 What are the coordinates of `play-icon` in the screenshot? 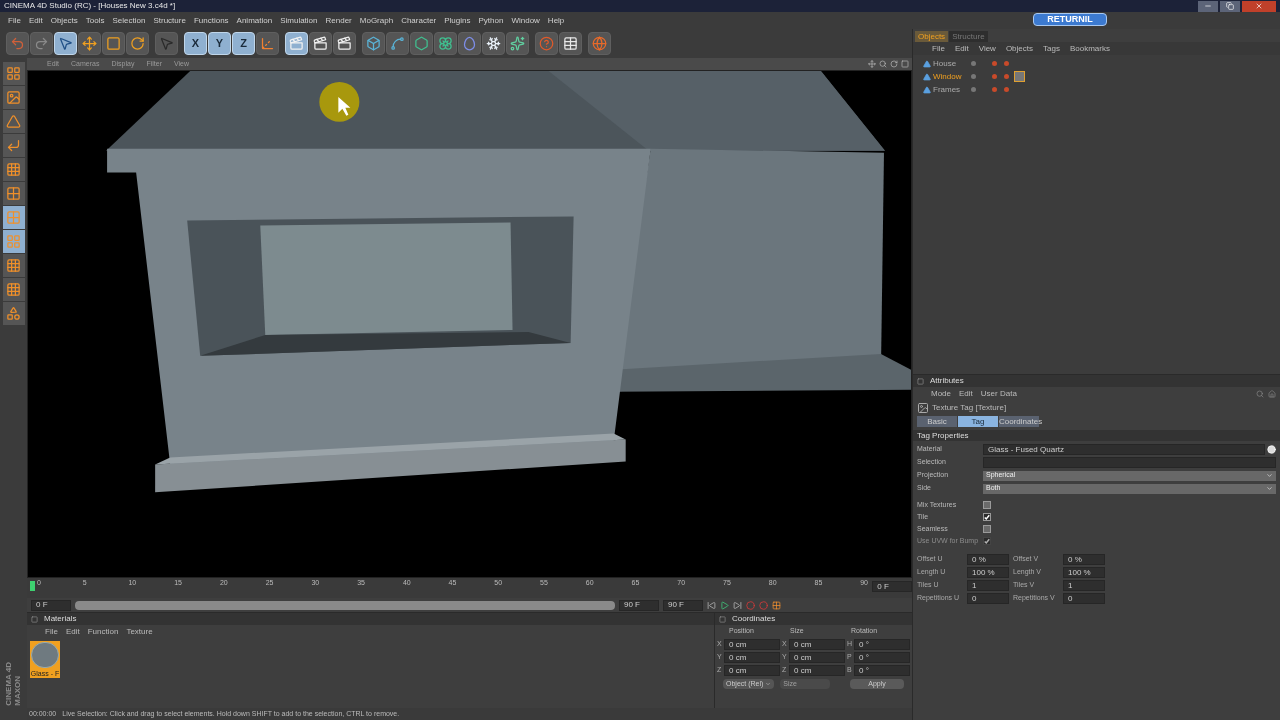 It's located at (724, 605).